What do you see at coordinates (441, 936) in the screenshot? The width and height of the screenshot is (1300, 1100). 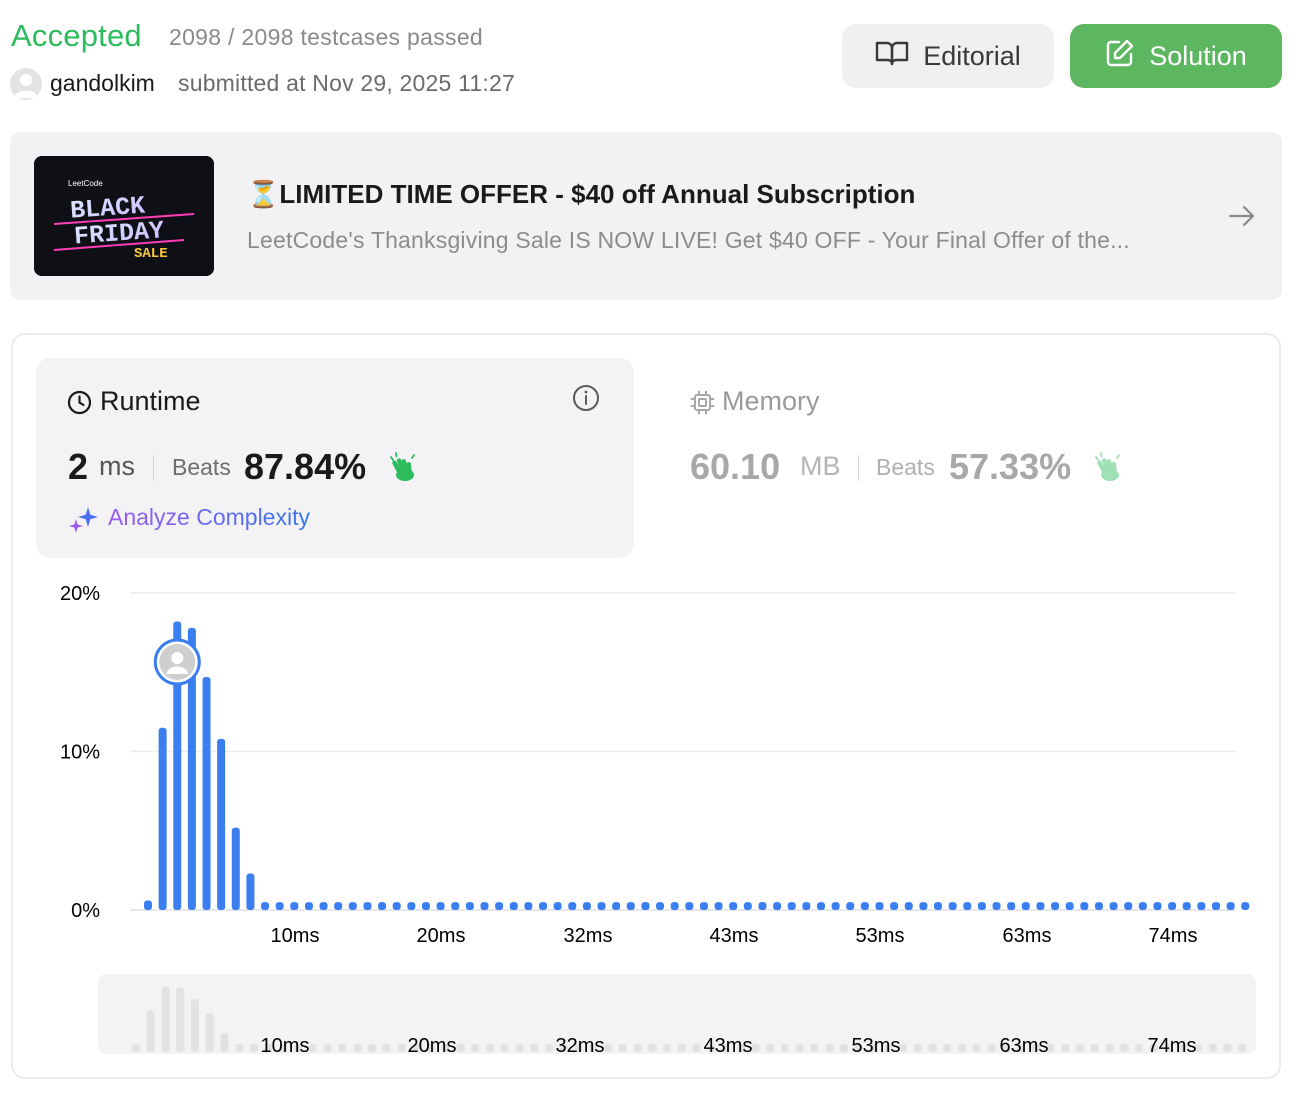 I see `x-tick-label: 20ms` at bounding box center [441, 936].